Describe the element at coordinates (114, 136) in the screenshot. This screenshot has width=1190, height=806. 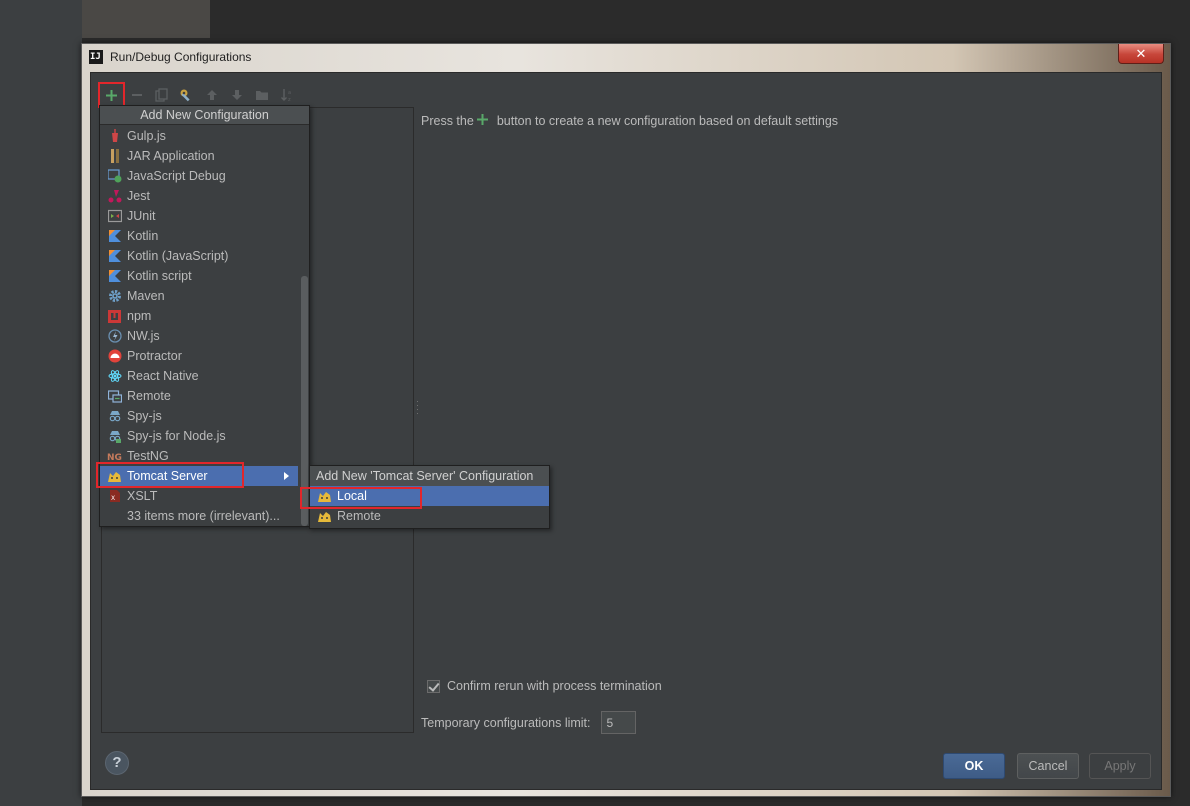
I see `gulp-icon` at that location.